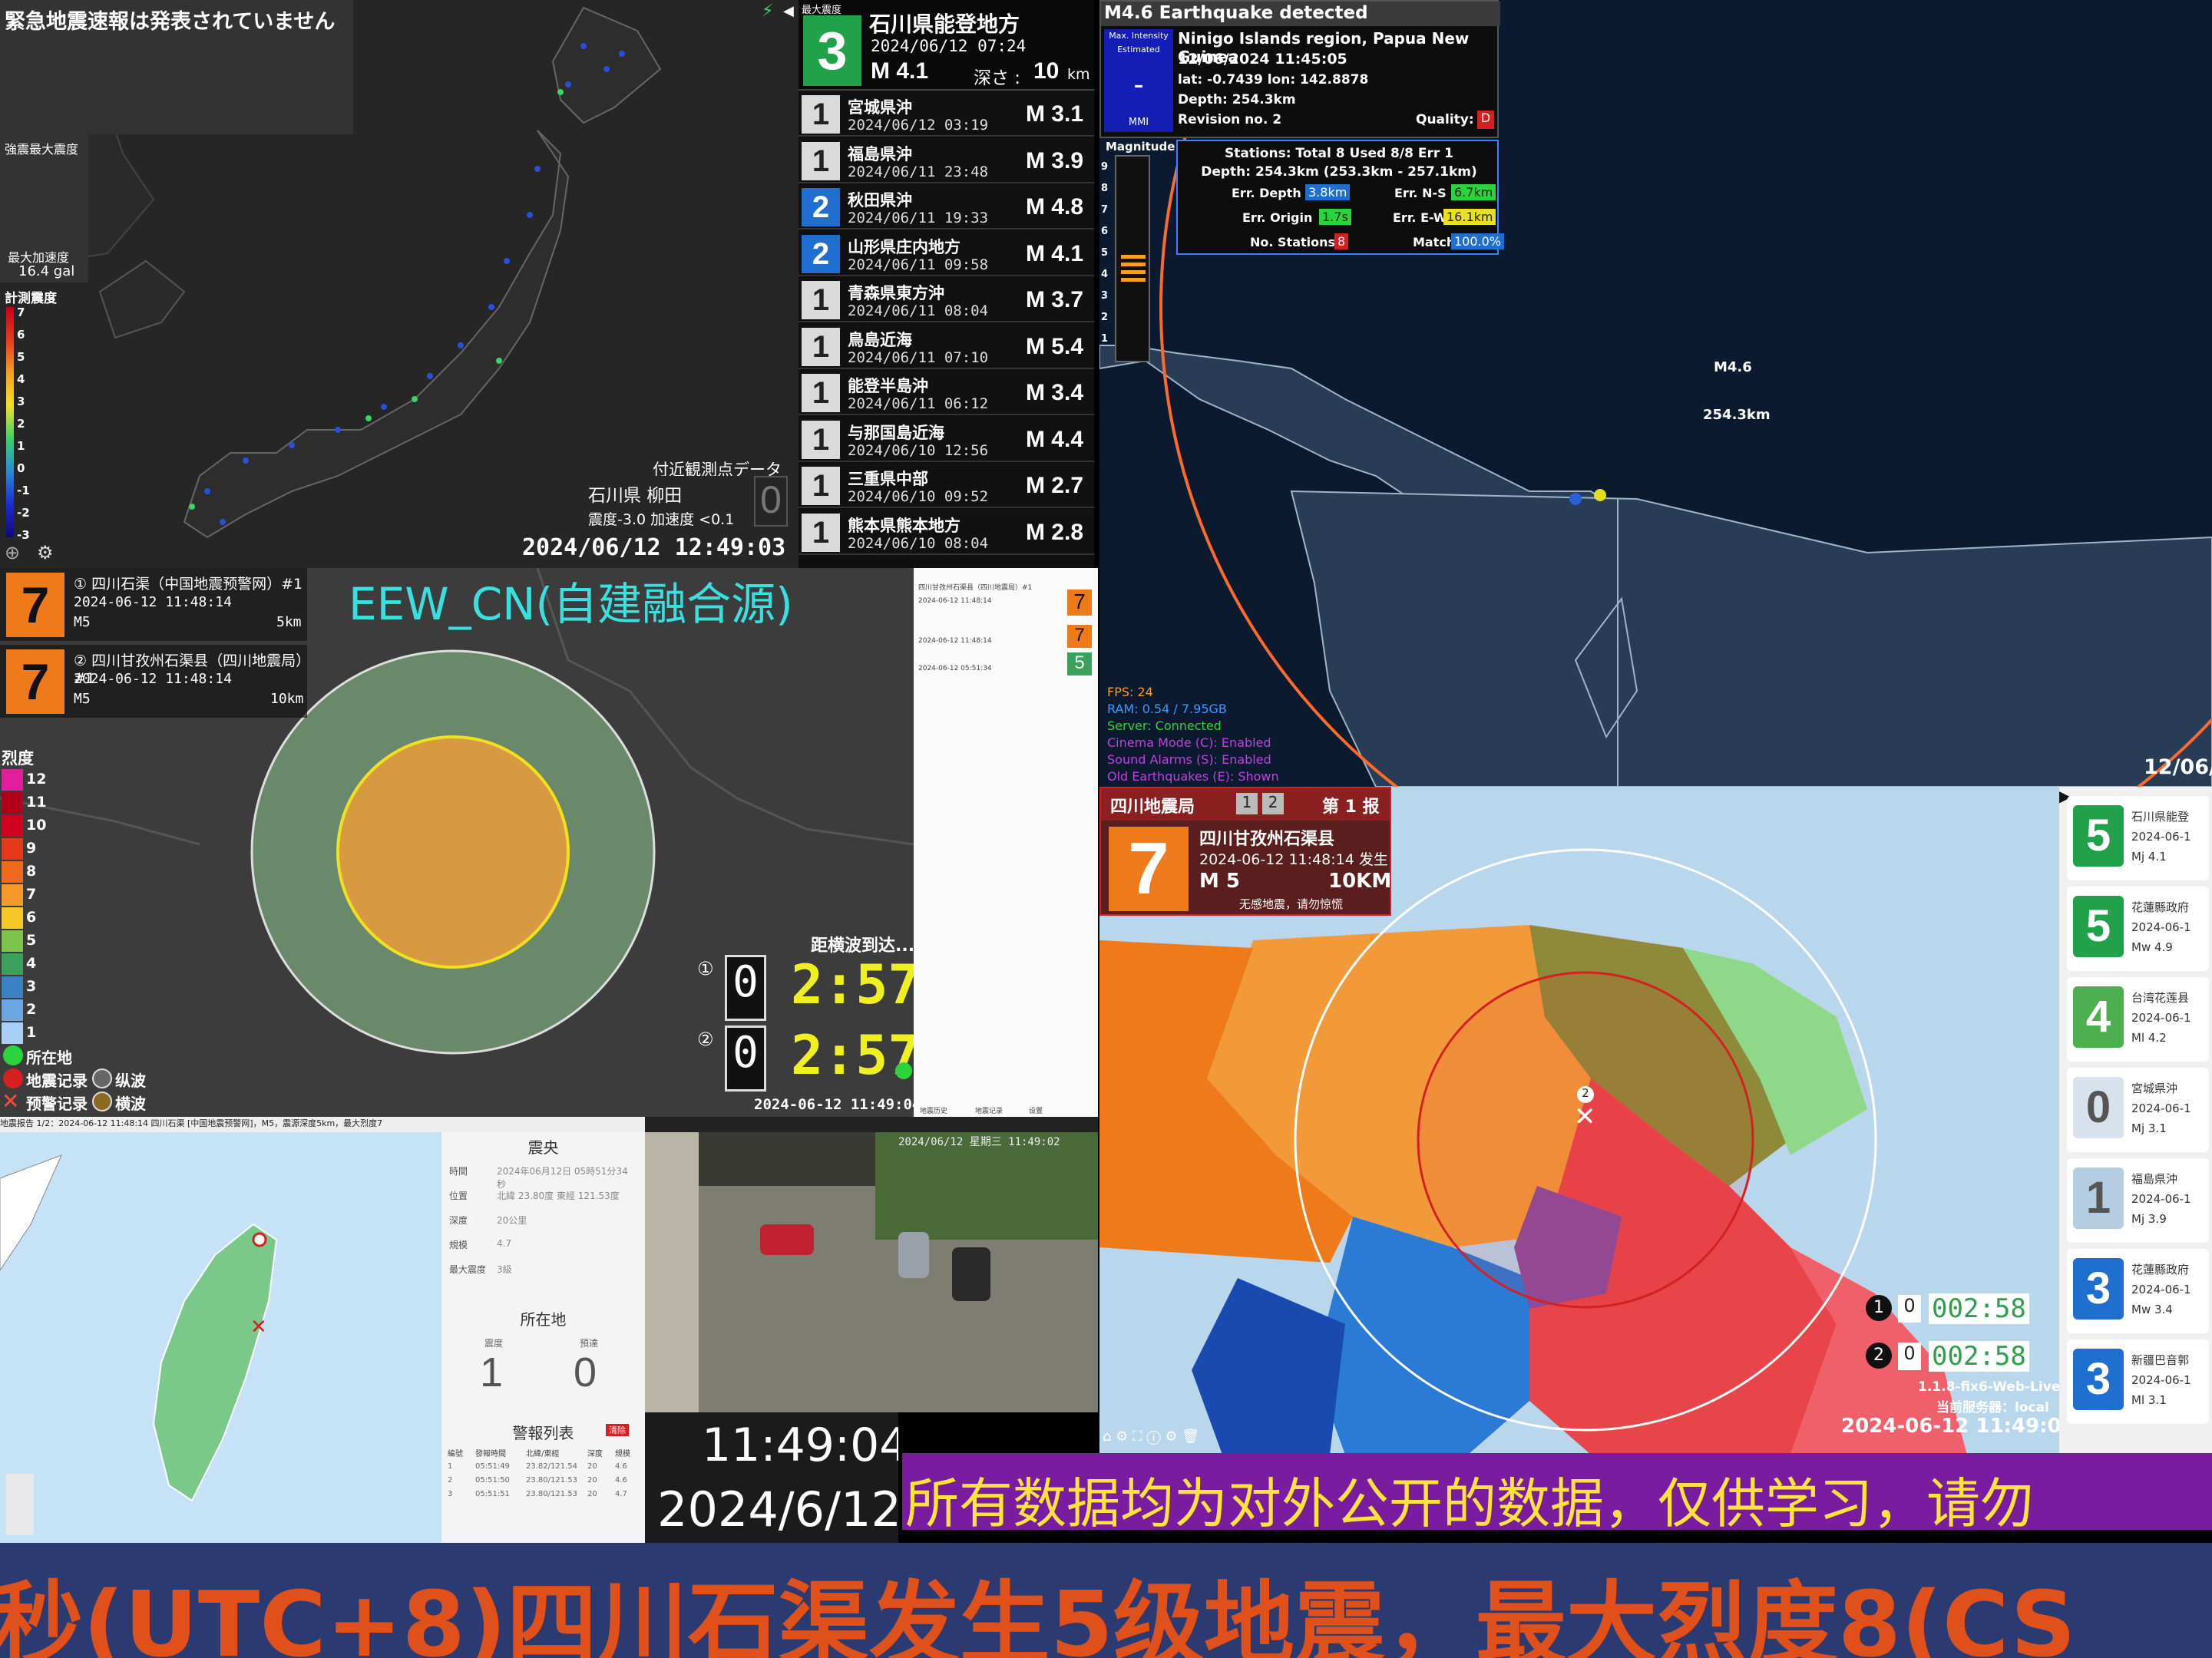 This screenshot has width=2212, height=1658. Describe the element at coordinates (946, 160) in the screenshot. I see `jp-list-row: 1 福島県沖 2024/06/11 23:48 M 3.9` at that location.